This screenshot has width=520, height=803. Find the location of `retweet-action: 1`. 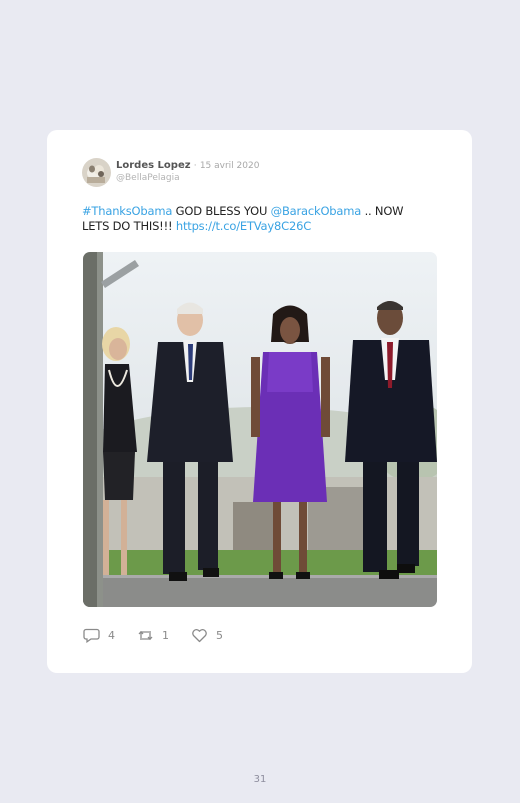

retweet-action: 1 is located at coordinates (153, 635).